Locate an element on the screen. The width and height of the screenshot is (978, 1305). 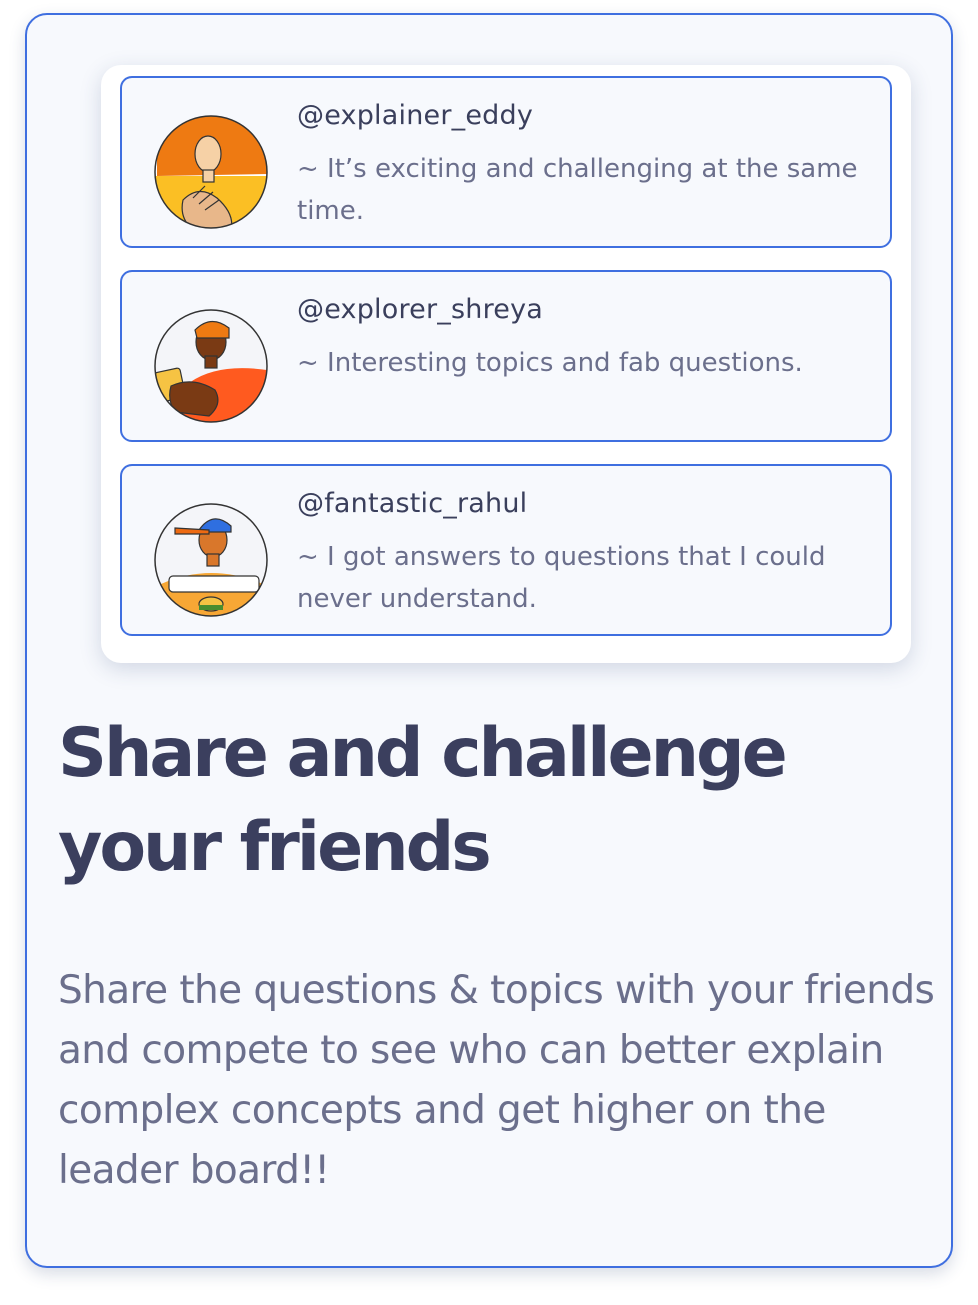
person-waving-avatar-icon is located at coordinates (211, 366).